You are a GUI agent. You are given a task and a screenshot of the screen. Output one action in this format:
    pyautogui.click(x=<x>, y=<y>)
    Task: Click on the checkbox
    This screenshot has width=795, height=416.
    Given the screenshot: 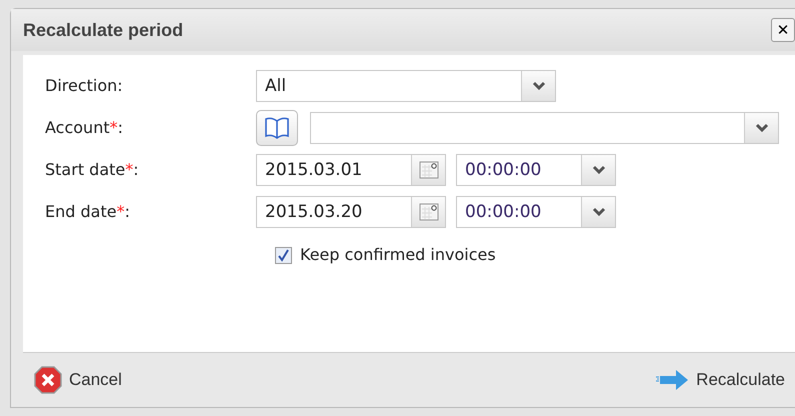 What is the action you would take?
    pyautogui.click(x=283, y=255)
    